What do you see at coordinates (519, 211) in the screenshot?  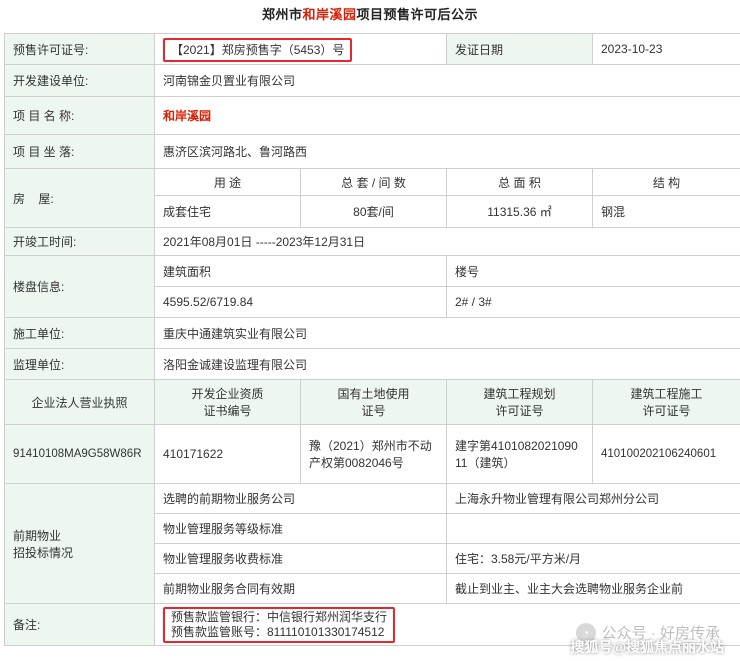 I see `housing-area-value: 11315.36 ㎡` at bounding box center [519, 211].